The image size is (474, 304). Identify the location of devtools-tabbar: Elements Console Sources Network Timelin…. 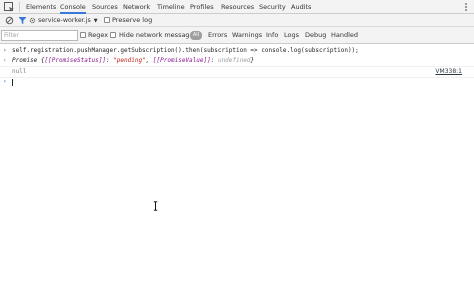
(237, 7).